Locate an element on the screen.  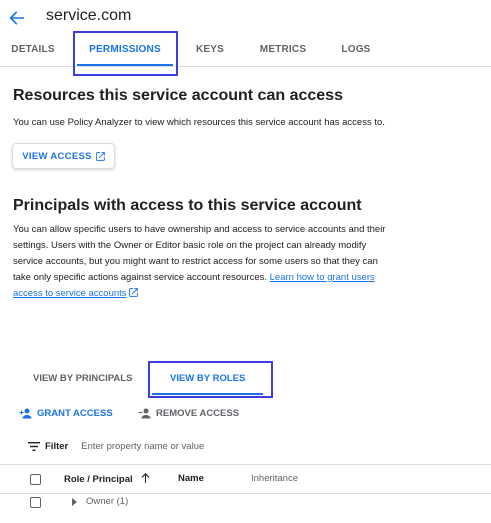
tab-view-by-principals: VIEW BY PRINCIPALS is located at coordinates (82, 378).